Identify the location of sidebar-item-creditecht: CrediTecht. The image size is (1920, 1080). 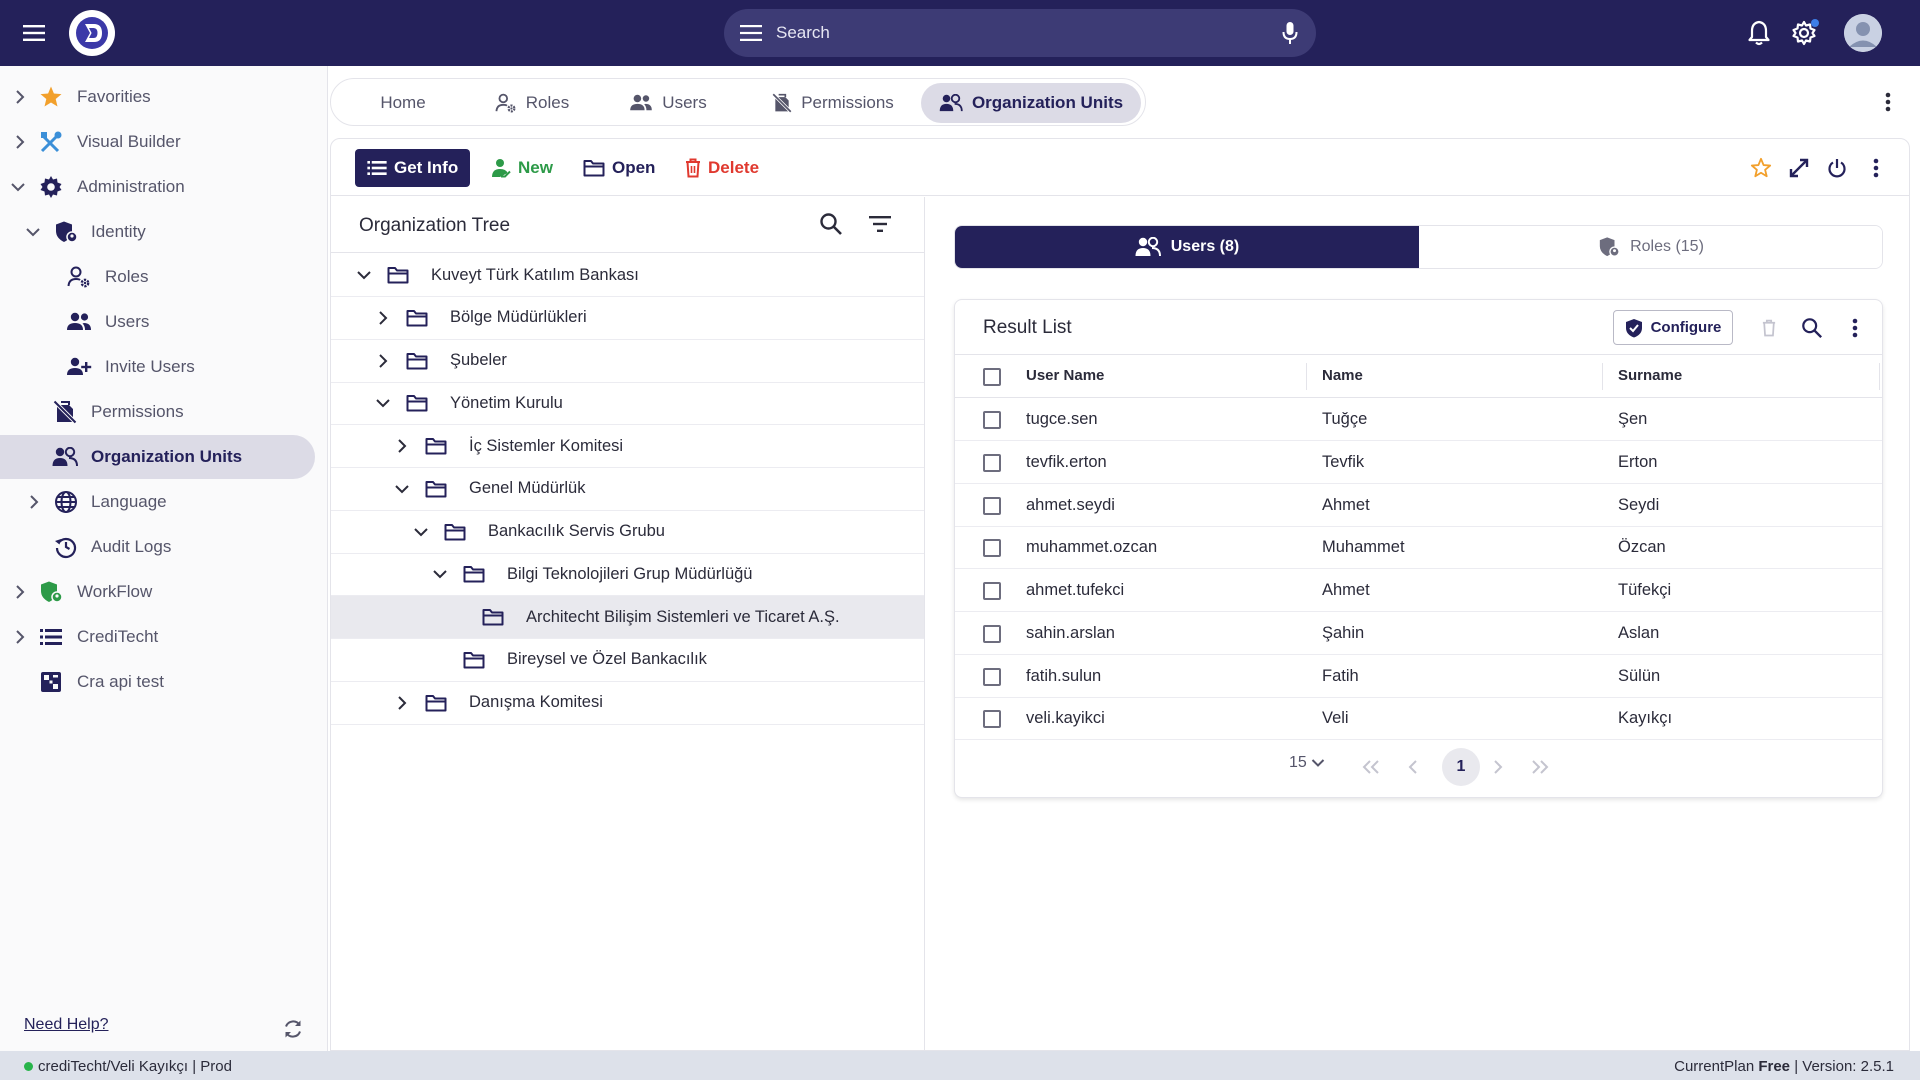
(160, 637).